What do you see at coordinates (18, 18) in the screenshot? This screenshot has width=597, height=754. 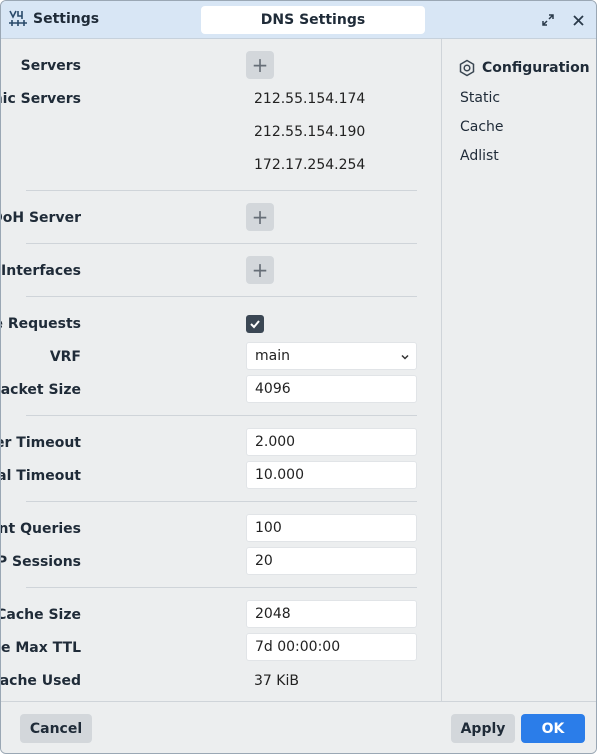 I see `winbox-icon` at bounding box center [18, 18].